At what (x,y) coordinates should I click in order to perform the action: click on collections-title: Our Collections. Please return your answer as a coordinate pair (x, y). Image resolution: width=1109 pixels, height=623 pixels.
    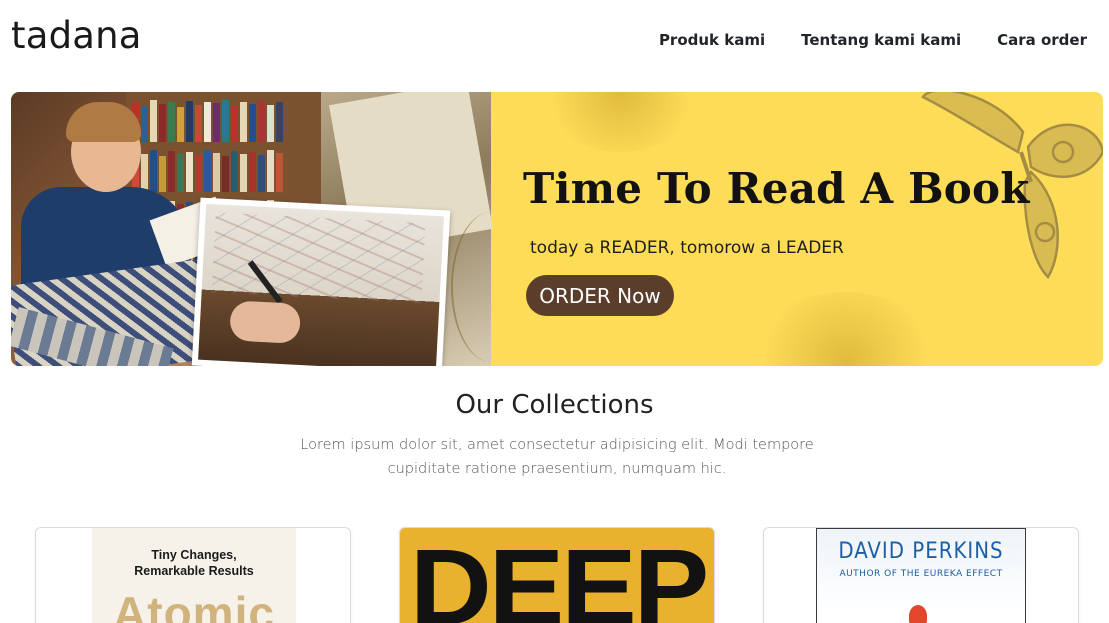
    Looking at the image, I should click on (554, 405).